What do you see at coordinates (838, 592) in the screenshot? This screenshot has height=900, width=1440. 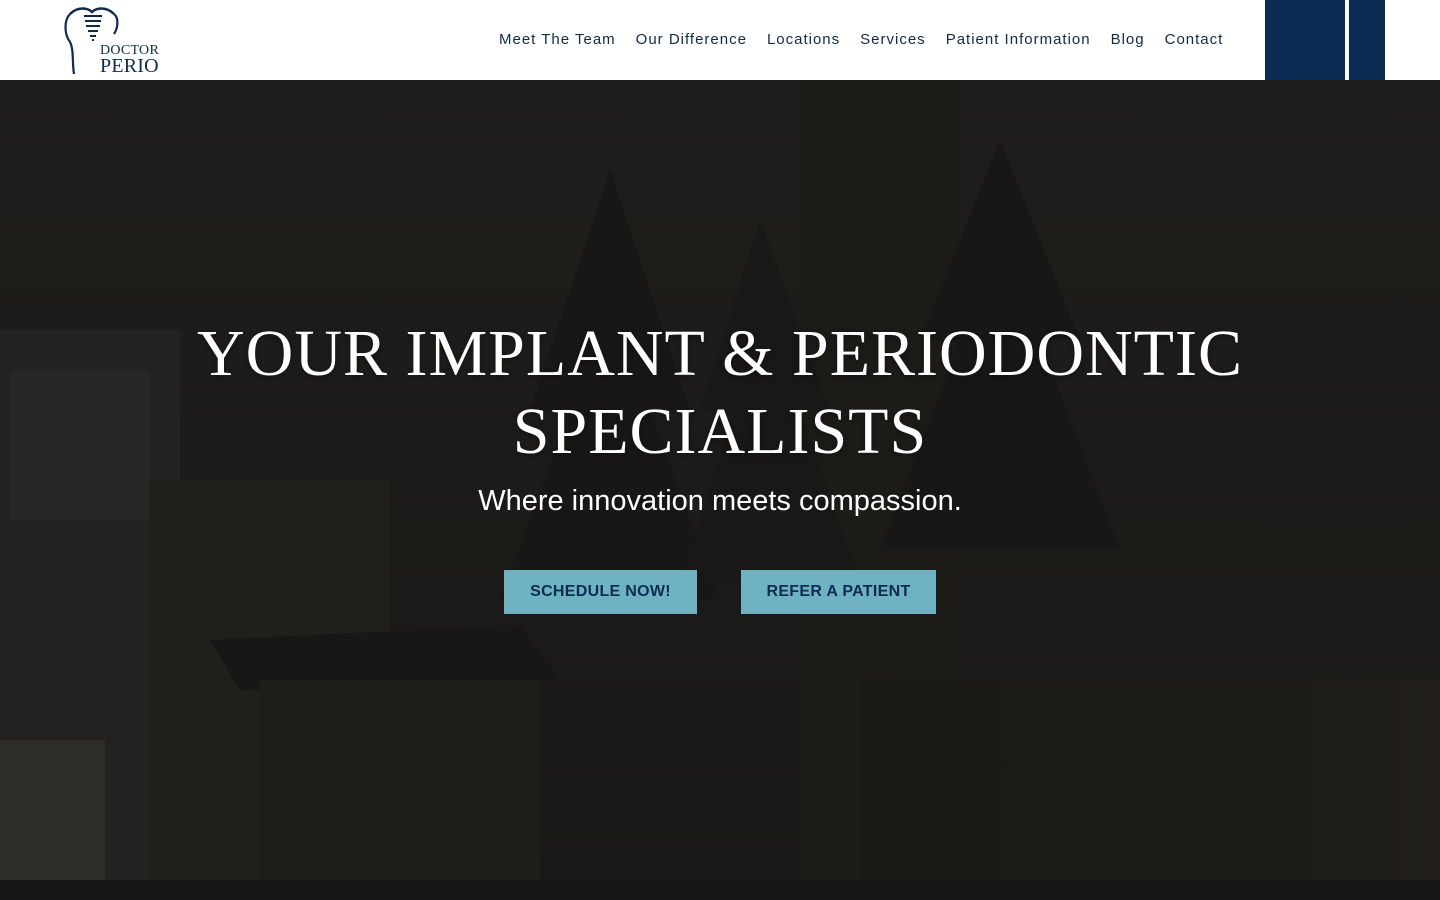 I see `refer-a-patient-button: REFER A PATIENT` at bounding box center [838, 592].